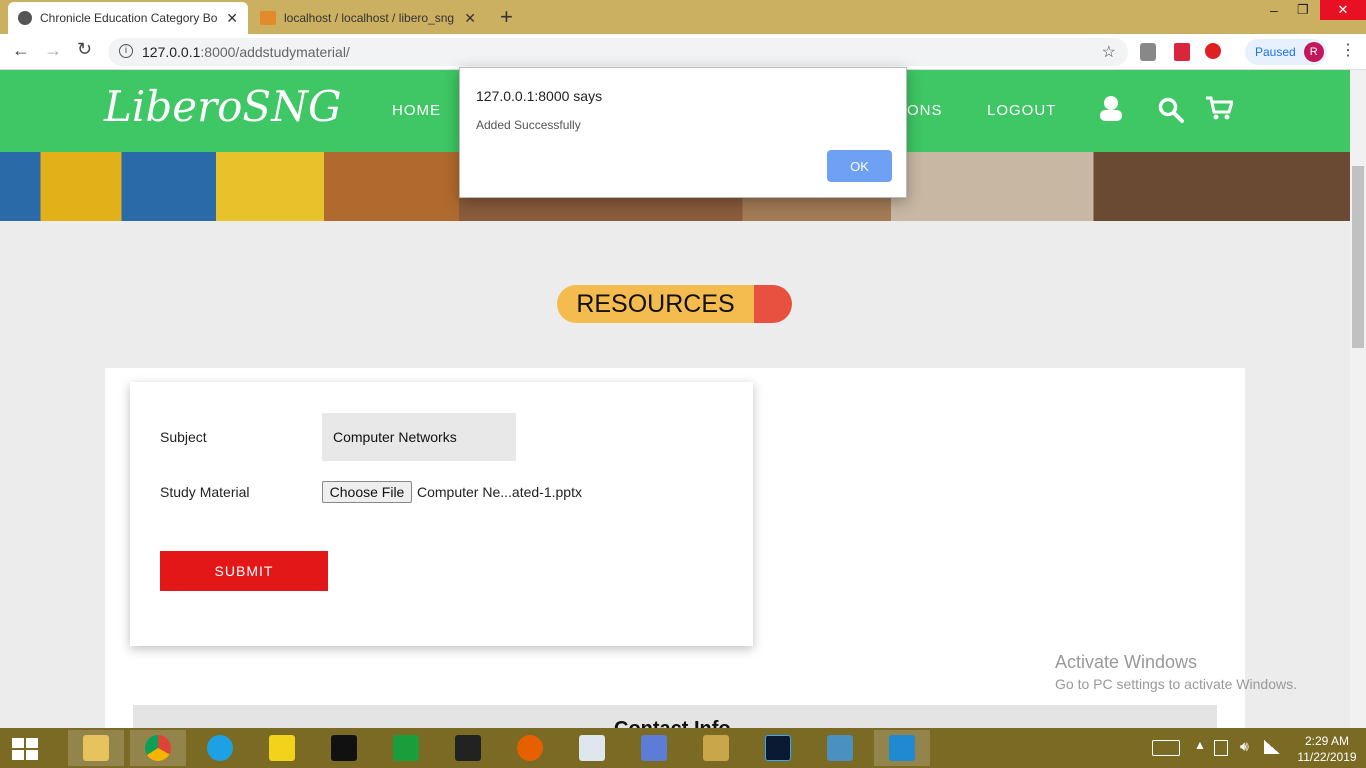 The image size is (1366, 768). I want to click on profile-button: Paused R, so click(1286, 52).